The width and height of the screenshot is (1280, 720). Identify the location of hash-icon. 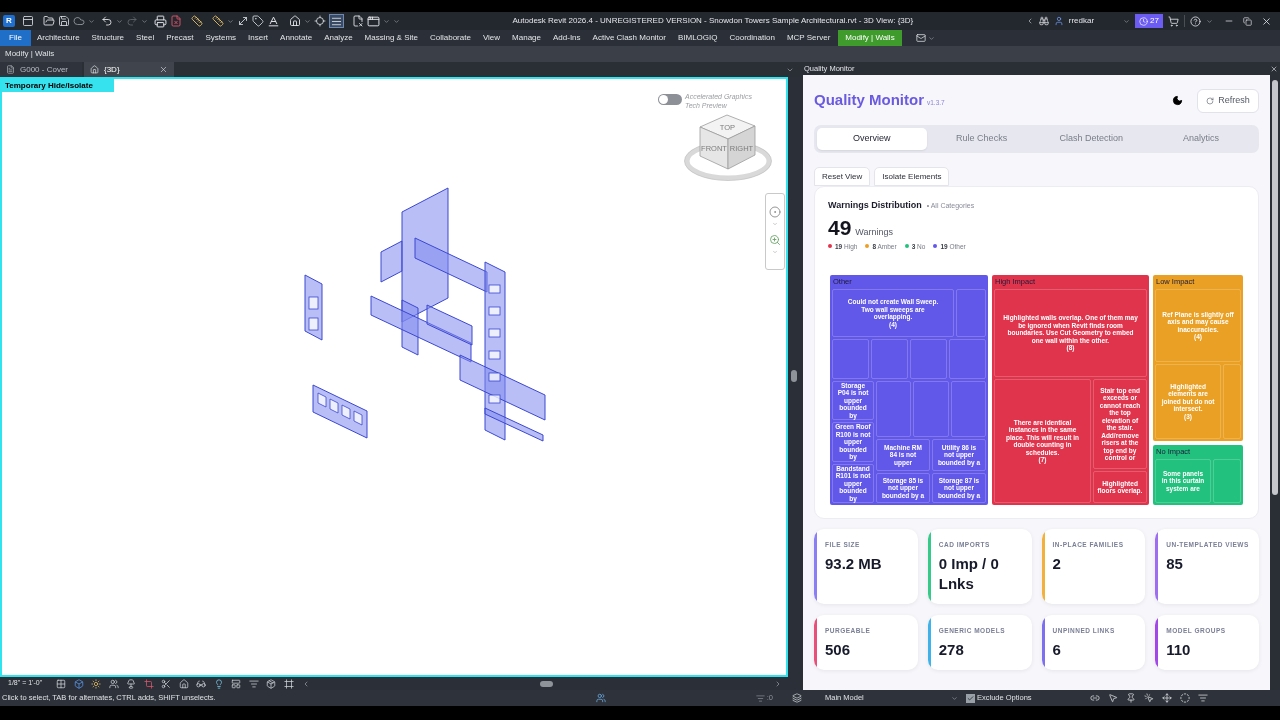
(288, 683).